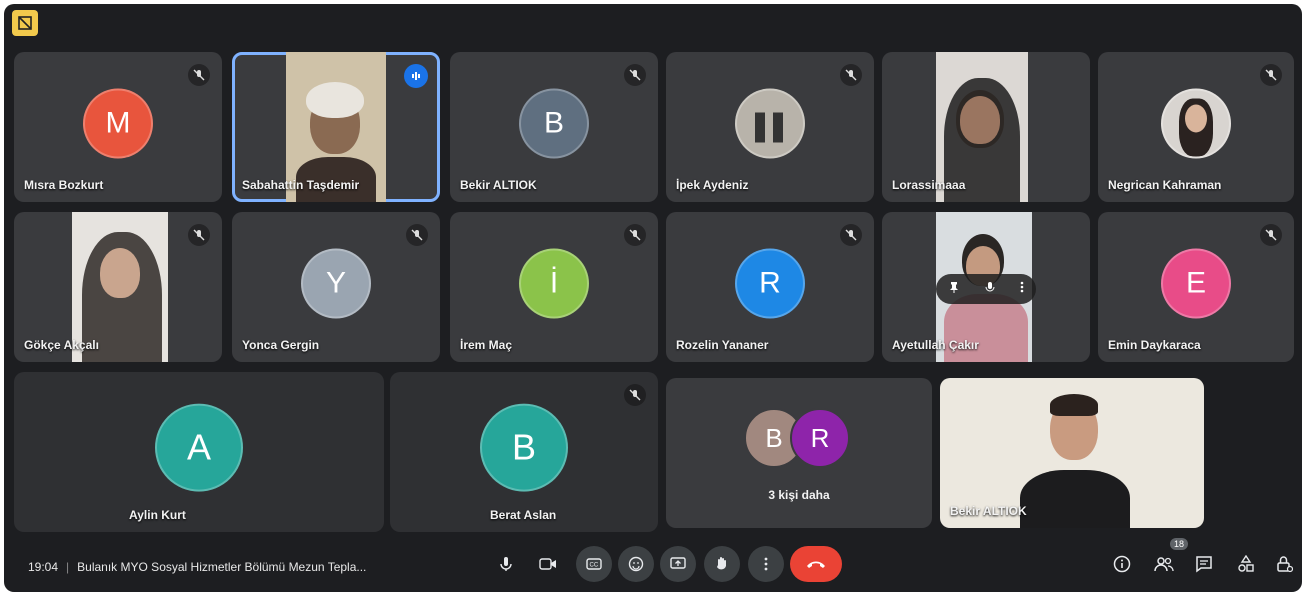 This screenshot has height=597, width=1308. I want to click on avatar: A, so click(199, 447).